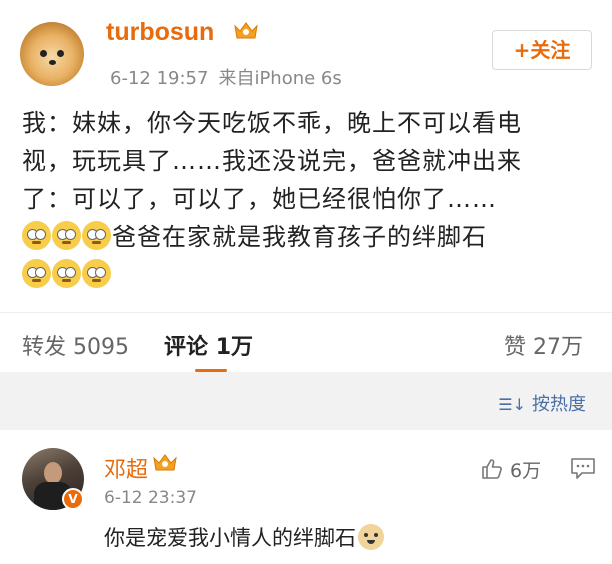  What do you see at coordinates (526, 471) in the screenshot?
I see `comment-like-count: 6万` at bounding box center [526, 471].